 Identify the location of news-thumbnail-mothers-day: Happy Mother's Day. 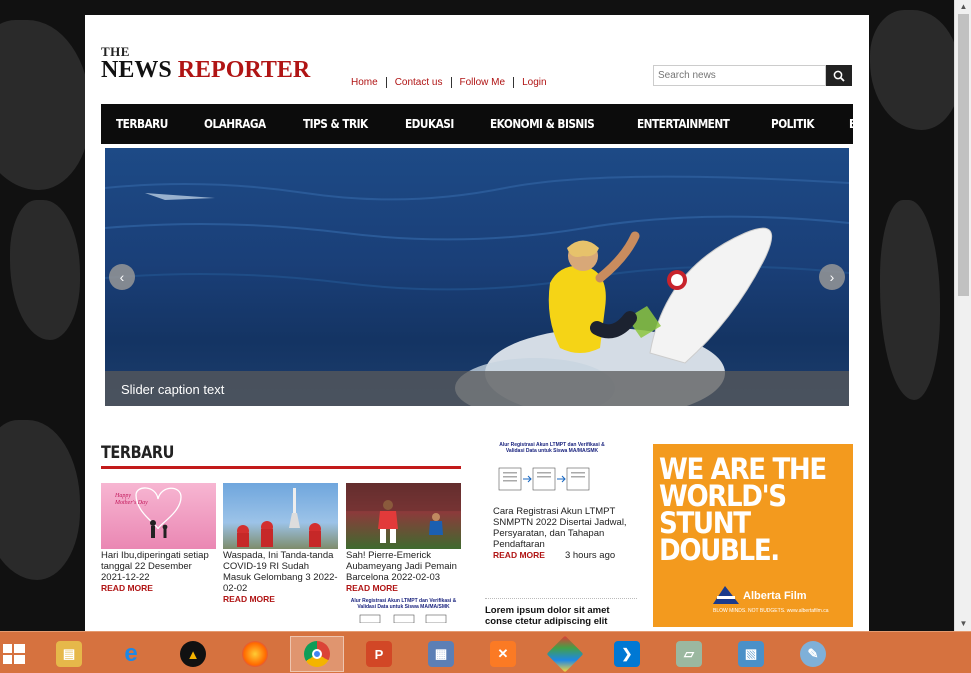
(158, 516).